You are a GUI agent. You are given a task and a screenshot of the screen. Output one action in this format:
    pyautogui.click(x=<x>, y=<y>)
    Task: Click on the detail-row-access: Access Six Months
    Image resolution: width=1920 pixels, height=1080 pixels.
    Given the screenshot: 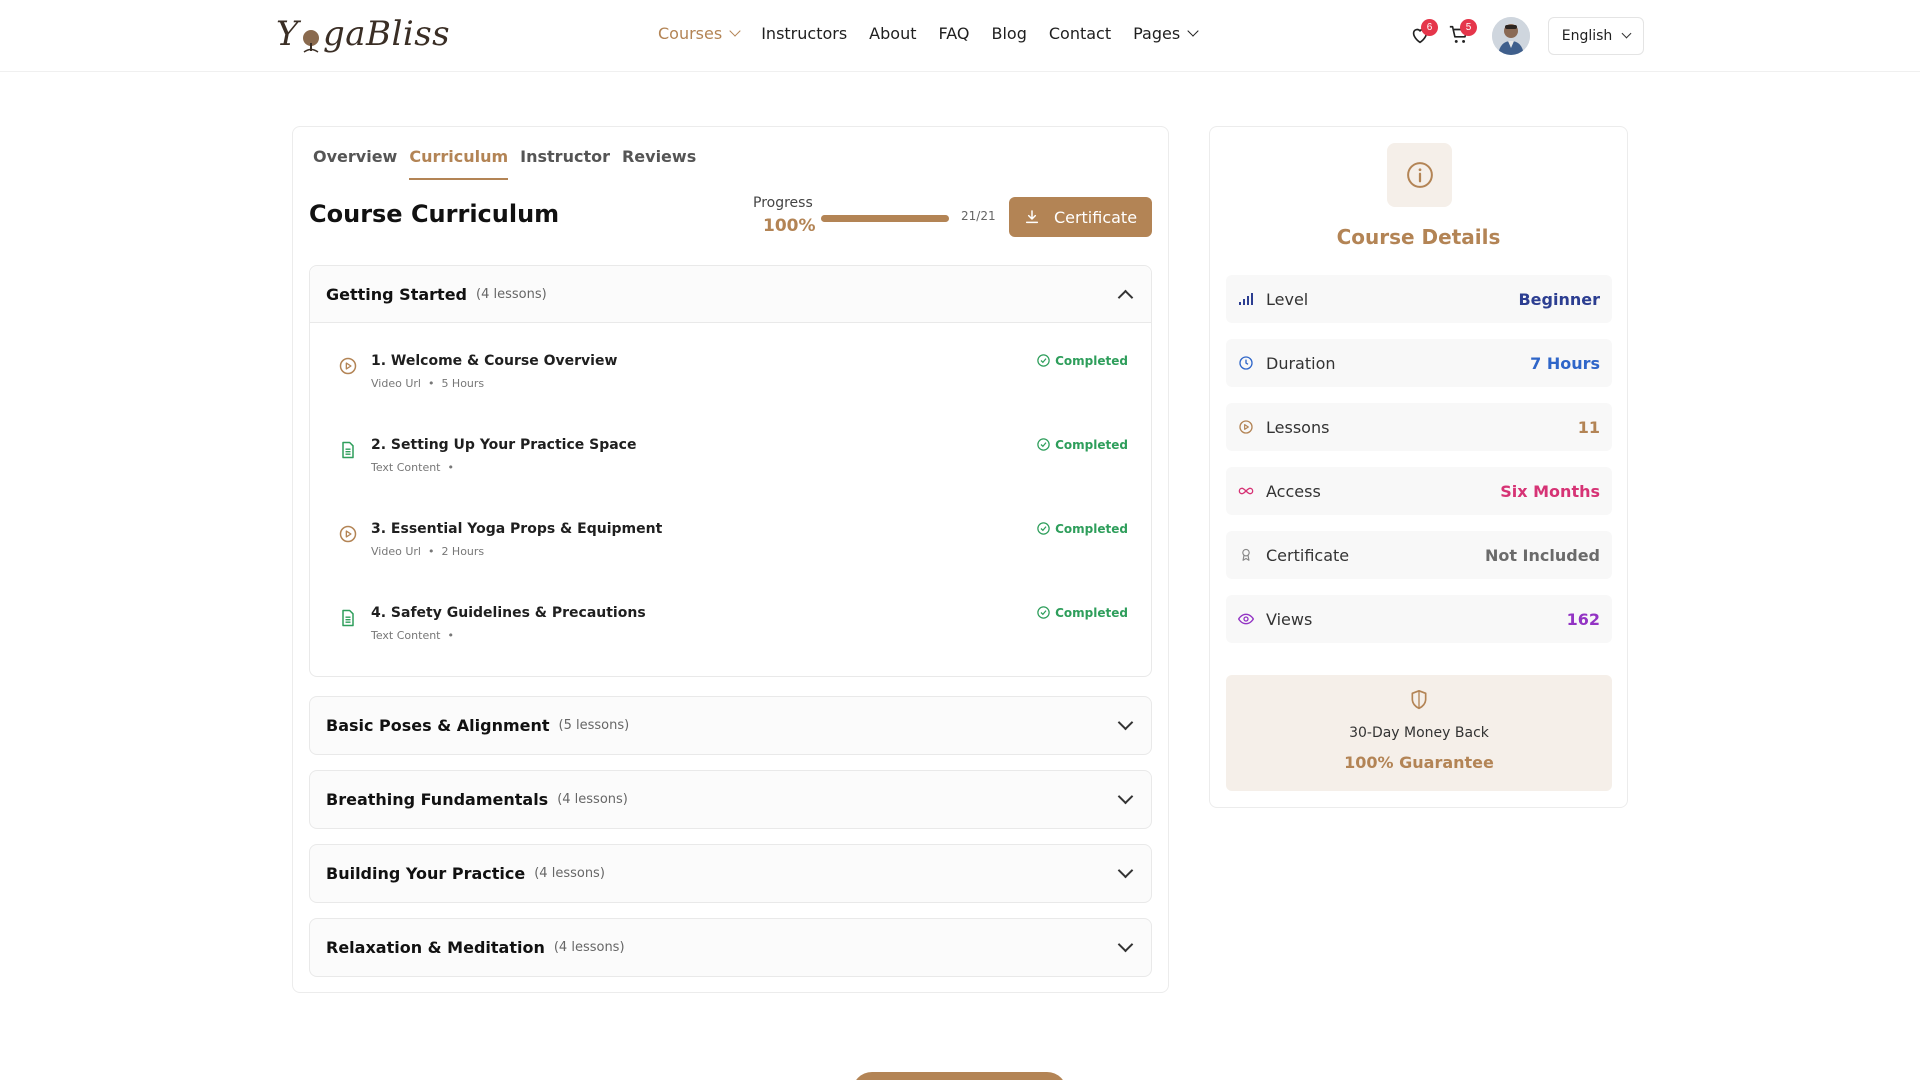 What is the action you would take?
    pyautogui.click(x=1419, y=491)
    